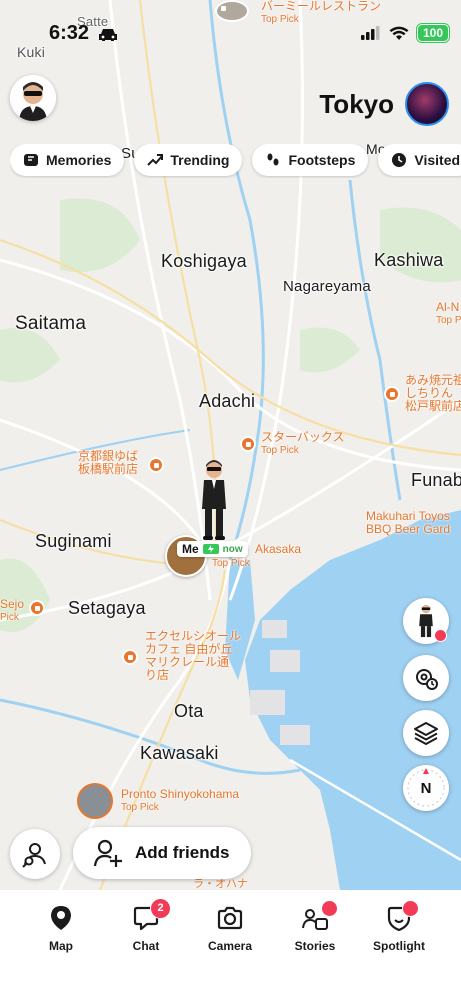 The height and width of the screenshot is (1000, 461). I want to click on place-nagareyama: Nagareyama, so click(327, 286).